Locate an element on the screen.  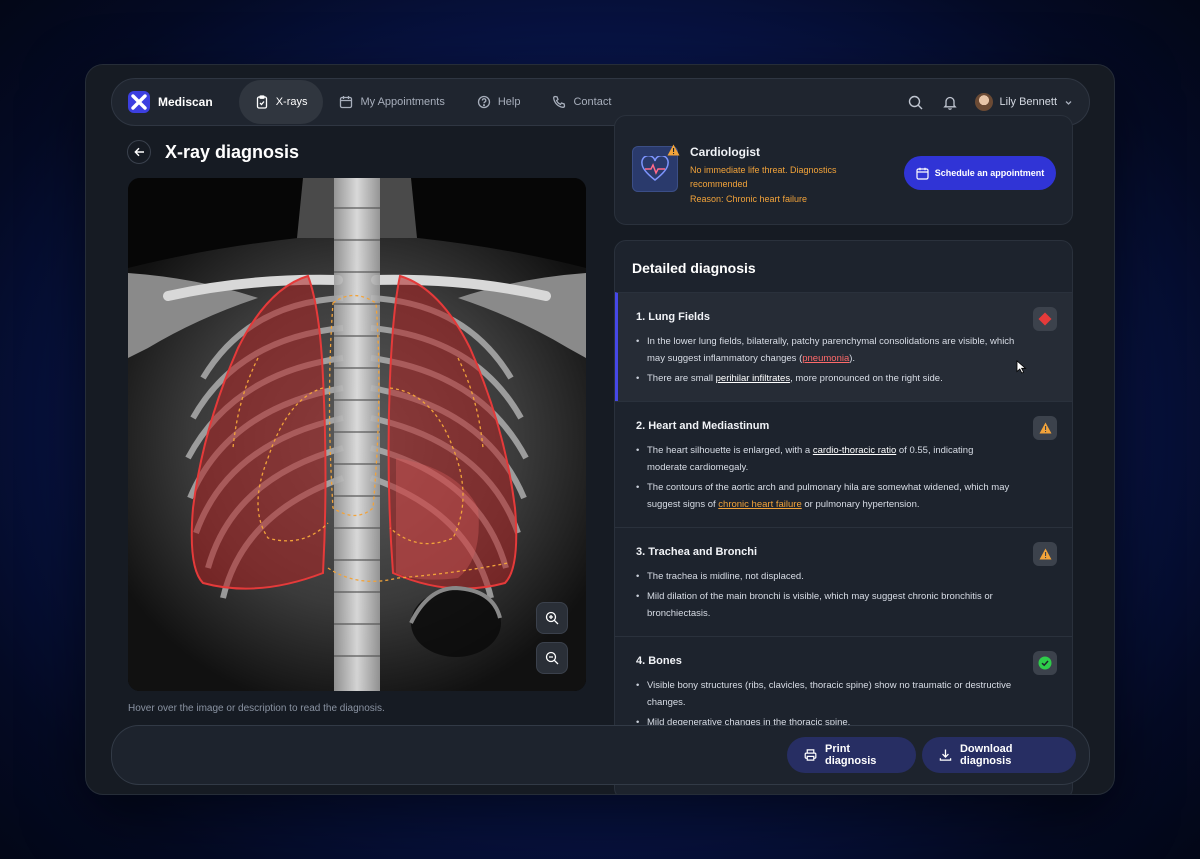
nav-item-xrays: X-rays is located at coordinates (281, 102).